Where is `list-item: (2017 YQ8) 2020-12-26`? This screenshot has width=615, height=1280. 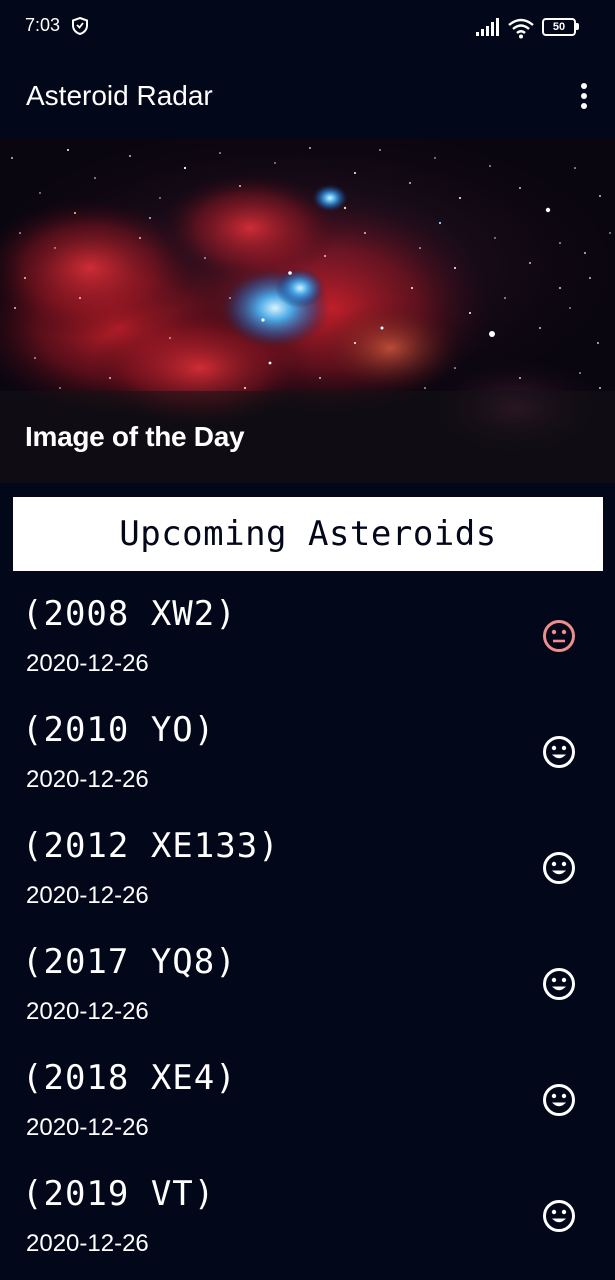 list-item: (2017 YQ8) 2020-12-26 is located at coordinates (307, 984).